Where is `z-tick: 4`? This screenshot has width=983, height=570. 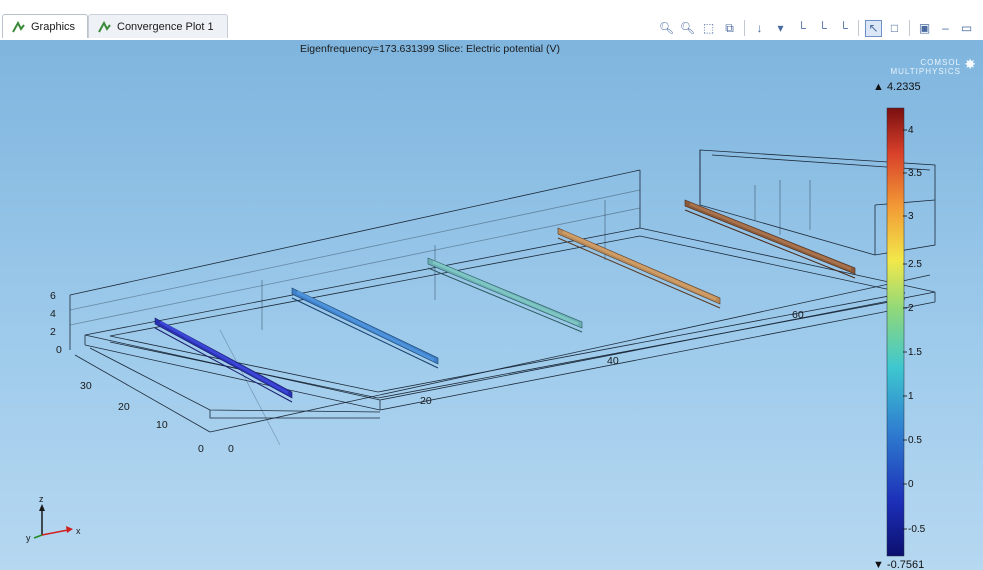 z-tick: 4 is located at coordinates (53, 314).